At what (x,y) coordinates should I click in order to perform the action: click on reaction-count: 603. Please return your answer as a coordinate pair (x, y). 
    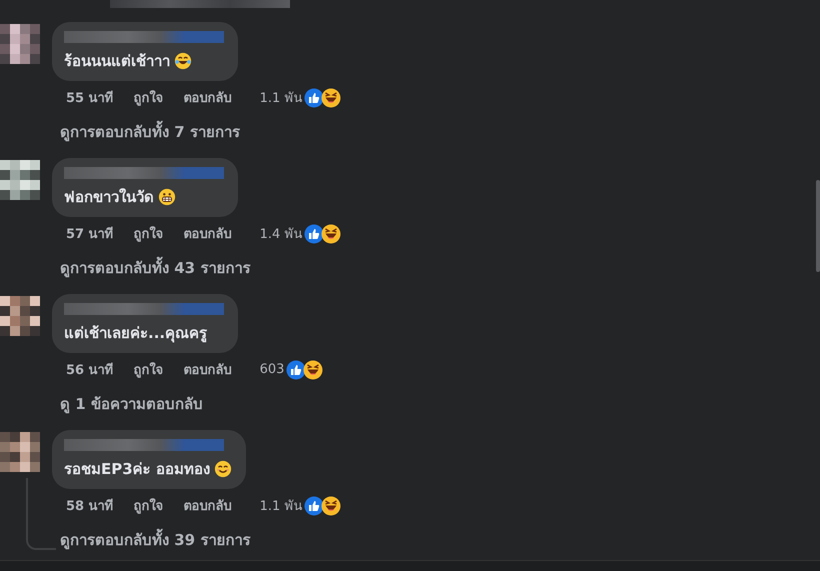
    Looking at the image, I should click on (272, 369).